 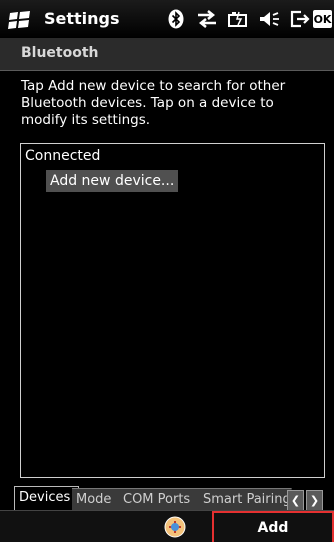 I want to click on tab-bar: Devices Mode COM Ports Smart Pairing ❮ ❯, so click(x=167, y=499).